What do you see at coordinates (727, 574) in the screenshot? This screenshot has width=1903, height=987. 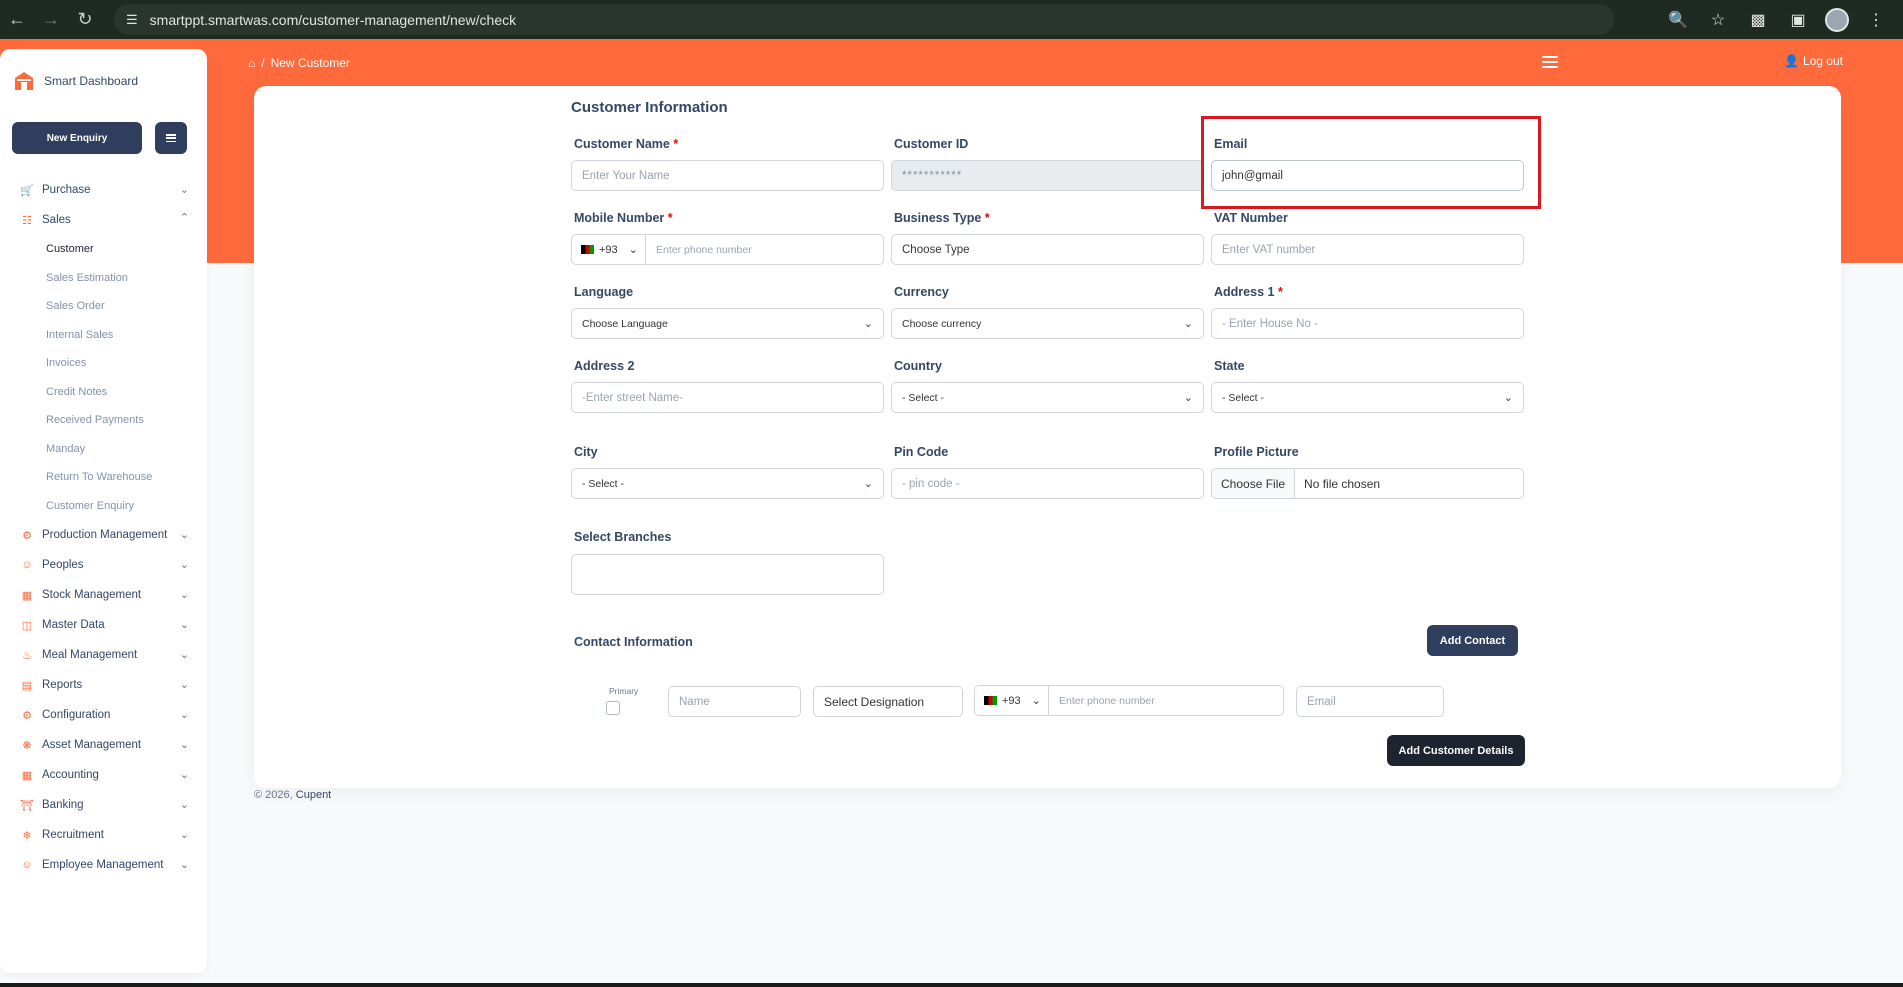 I see `branches-multiselect` at bounding box center [727, 574].